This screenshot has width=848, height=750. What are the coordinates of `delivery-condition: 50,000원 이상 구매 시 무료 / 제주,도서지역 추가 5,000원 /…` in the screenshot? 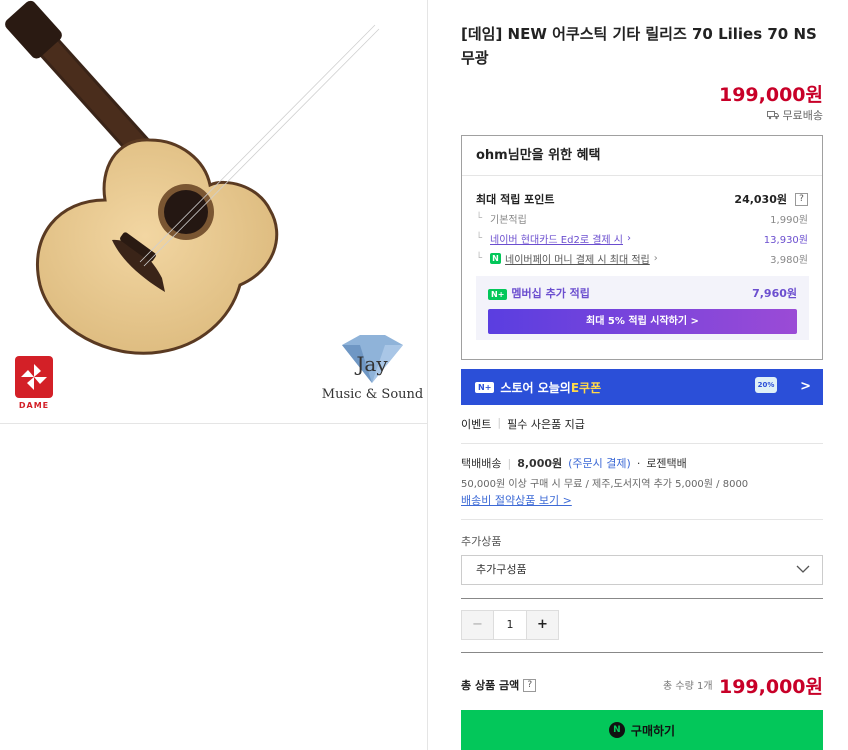 It's located at (605, 484).